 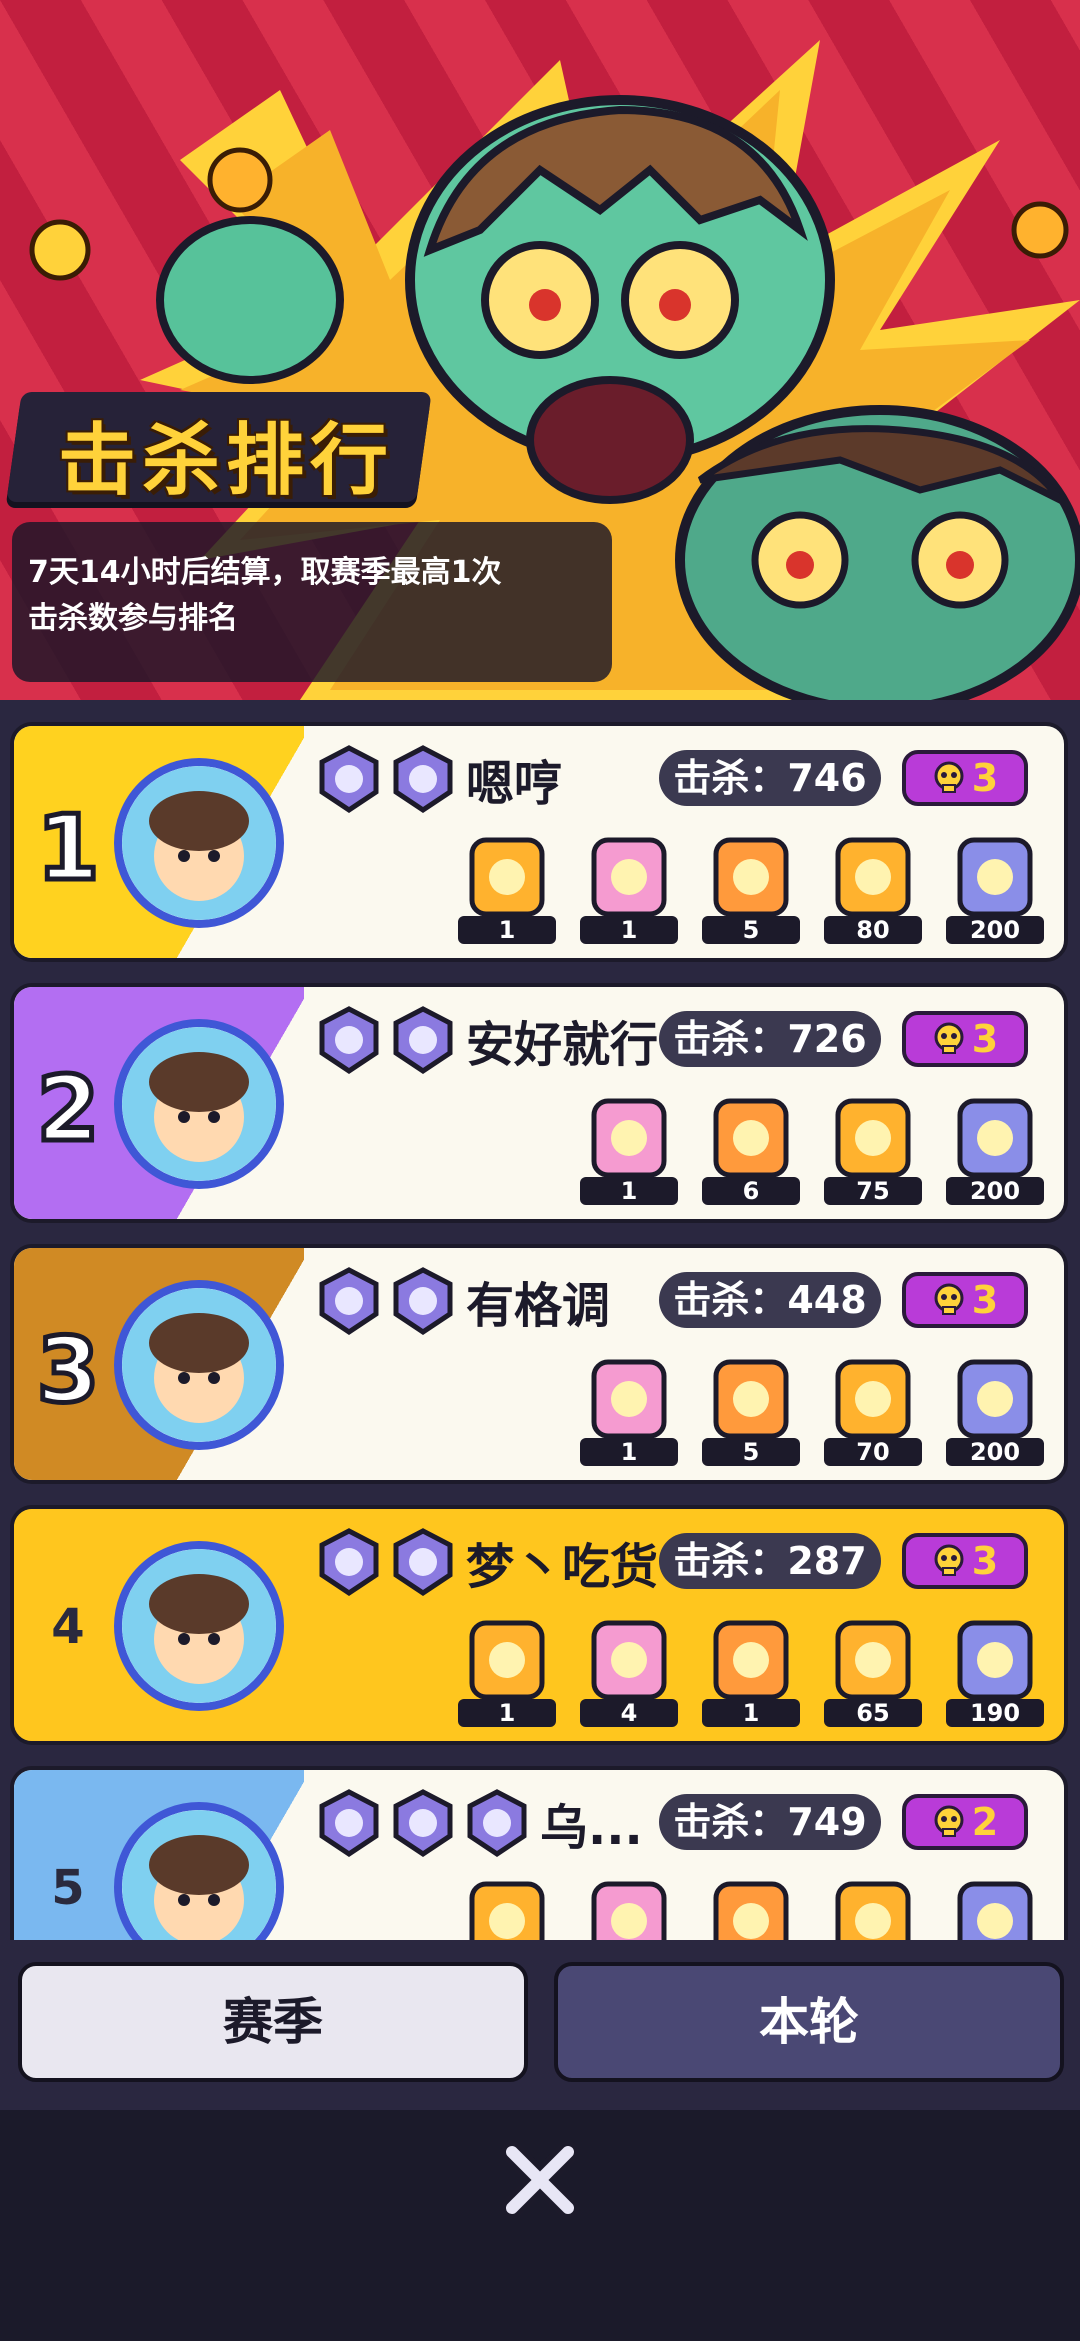 I want to click on reward-list: 1 1 5 80 200, so click(x=751, y=888).